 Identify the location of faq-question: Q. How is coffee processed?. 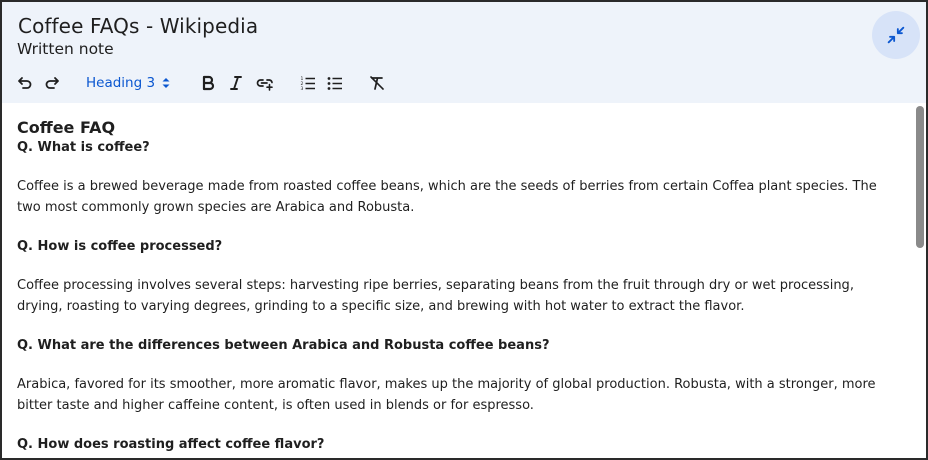
(120, 246).